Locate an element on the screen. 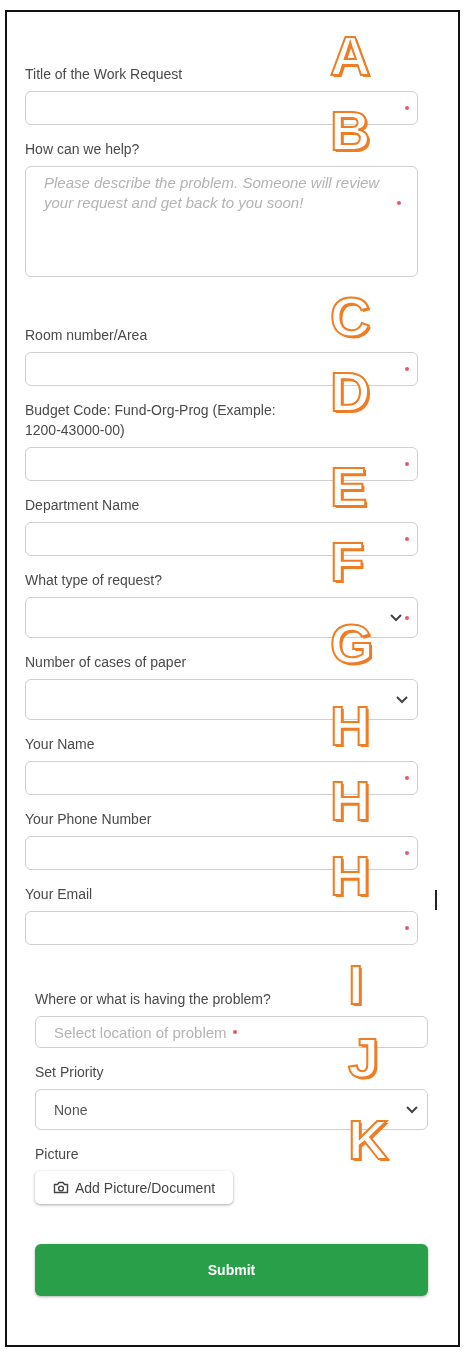  field-label: Department Name is located at coordinates (83, 505).